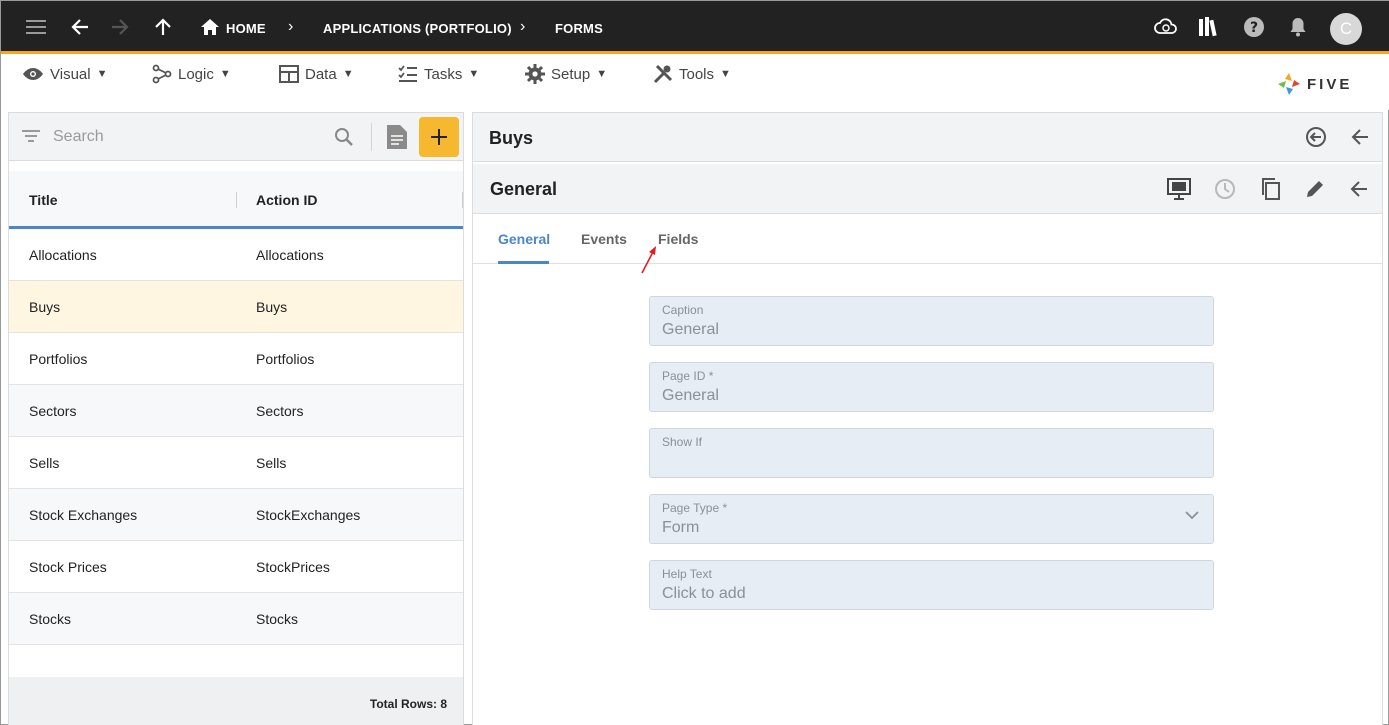  What do you see at coordinates (1209, 27) in the screenshot?
I see `library-icon` at bounding box center [1209, 27].